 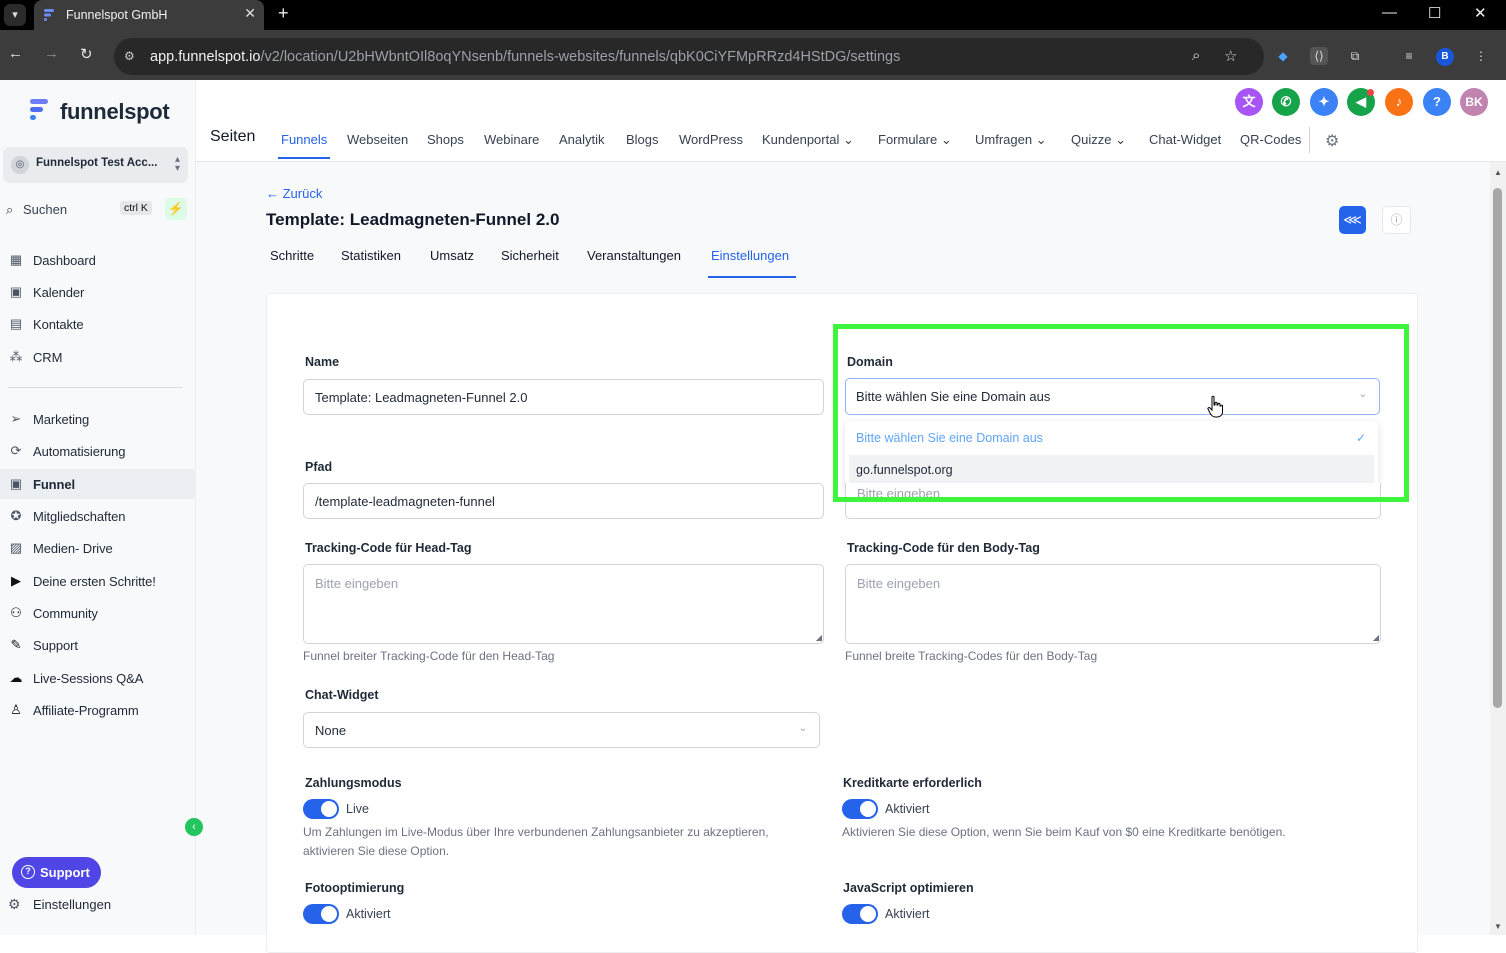 What do you see at coordinates (1270, 139) in the screenshot?
I see `menu-qr-codes: QR-Codes` at bounding box center [1270, 139].